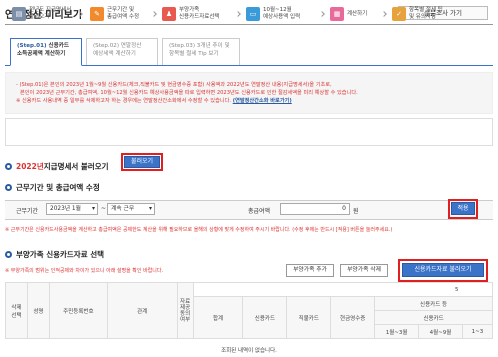 The image size is (498, 357). I want to click on step-label: 예상사용액 입력, so click(282, 17).